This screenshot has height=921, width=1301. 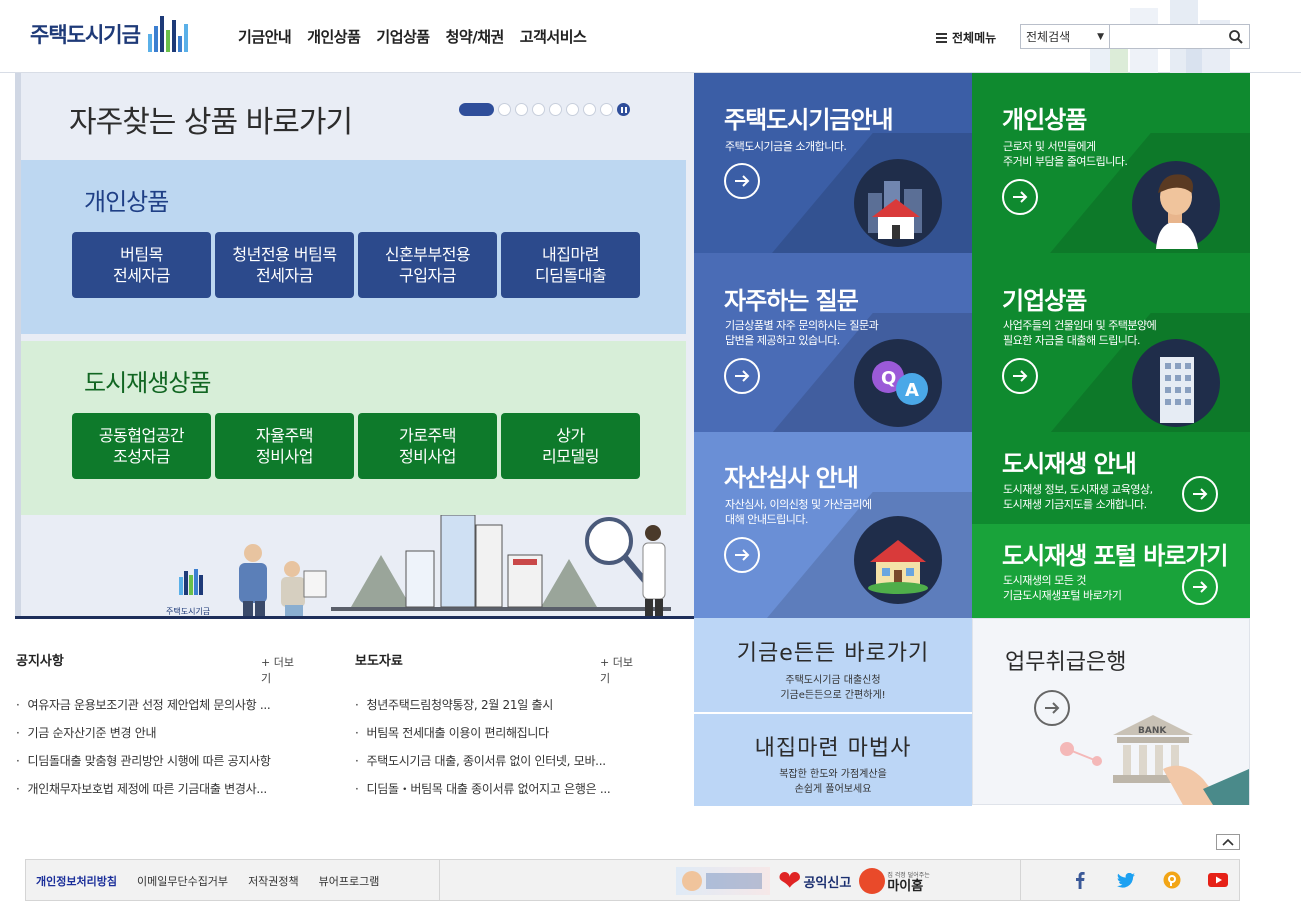 I want to click on youtube-icon, so click(x=1218, y=880).